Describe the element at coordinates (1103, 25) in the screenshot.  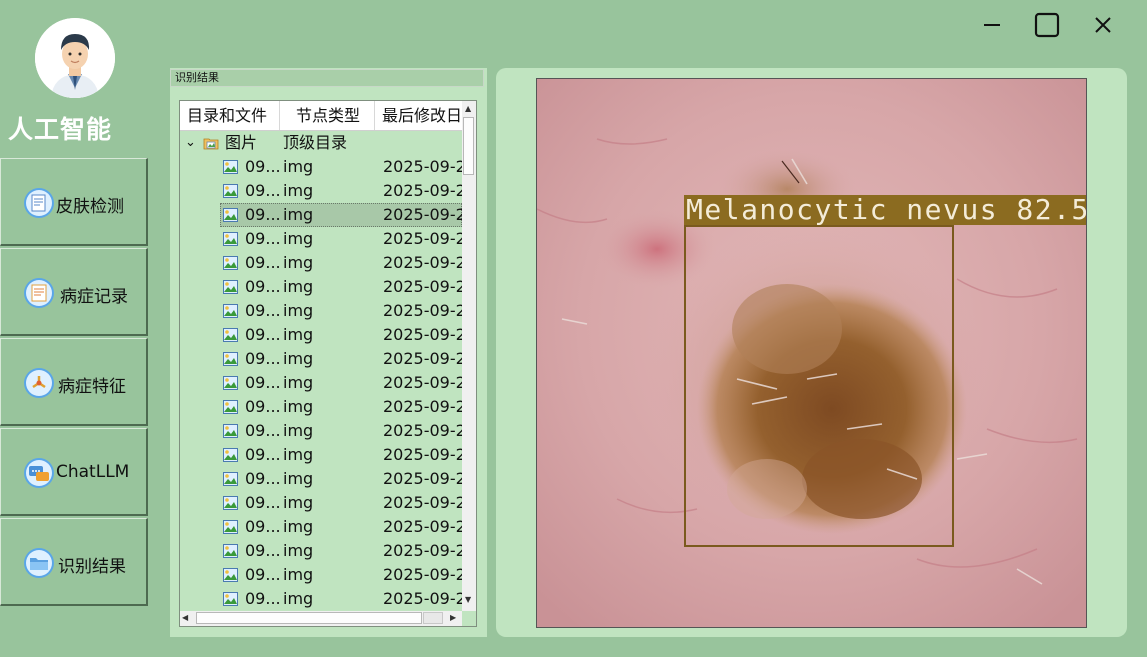
I see `close-icon` at that location.